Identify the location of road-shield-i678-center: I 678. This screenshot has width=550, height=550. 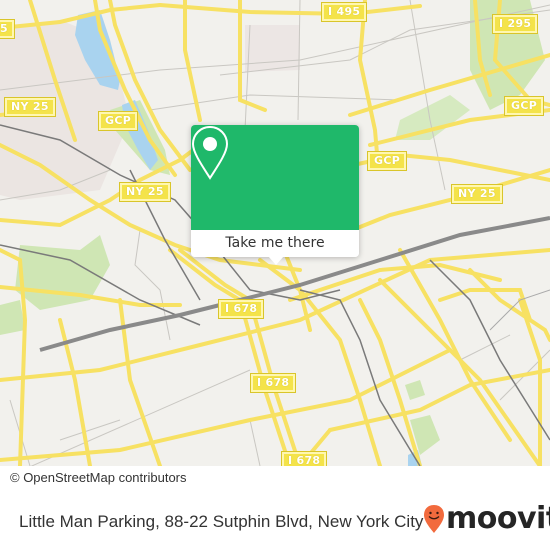
(273, 383).